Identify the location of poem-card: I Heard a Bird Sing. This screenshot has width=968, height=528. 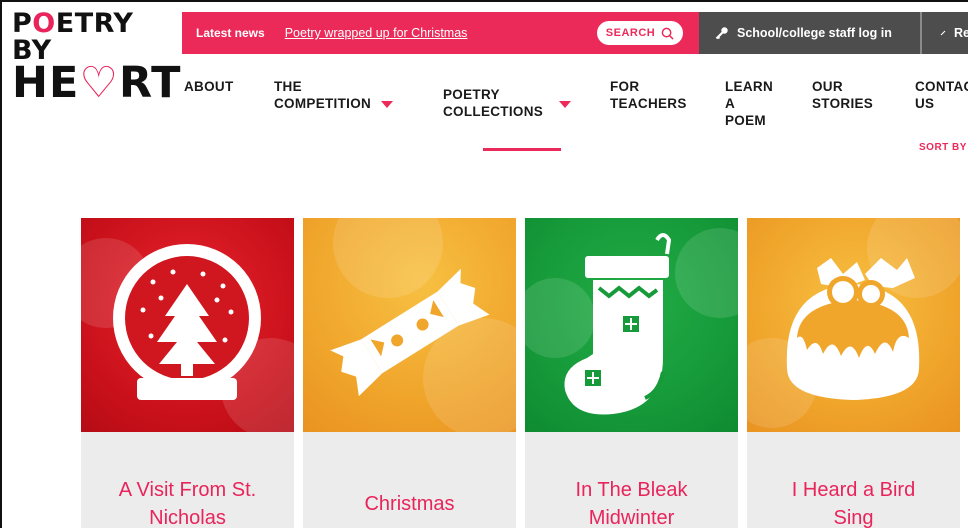
(853, 373).